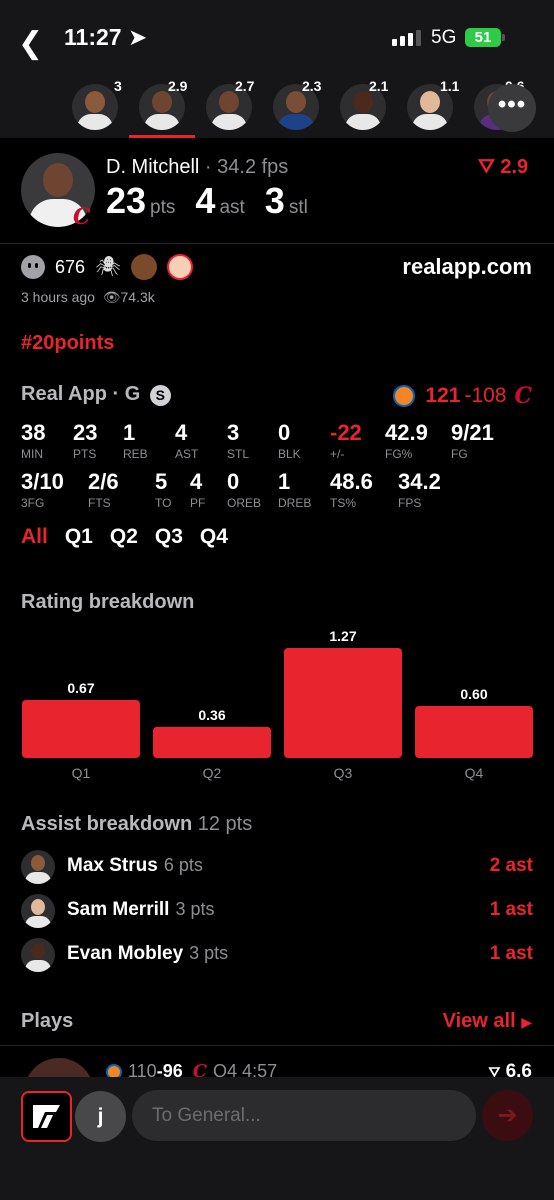 The width and height of the screenshot is (554, 1200). What do you see at coordinates (135, 454) in the screenshot?
I see `stat-label: REB` at bounding box center [135, 454].